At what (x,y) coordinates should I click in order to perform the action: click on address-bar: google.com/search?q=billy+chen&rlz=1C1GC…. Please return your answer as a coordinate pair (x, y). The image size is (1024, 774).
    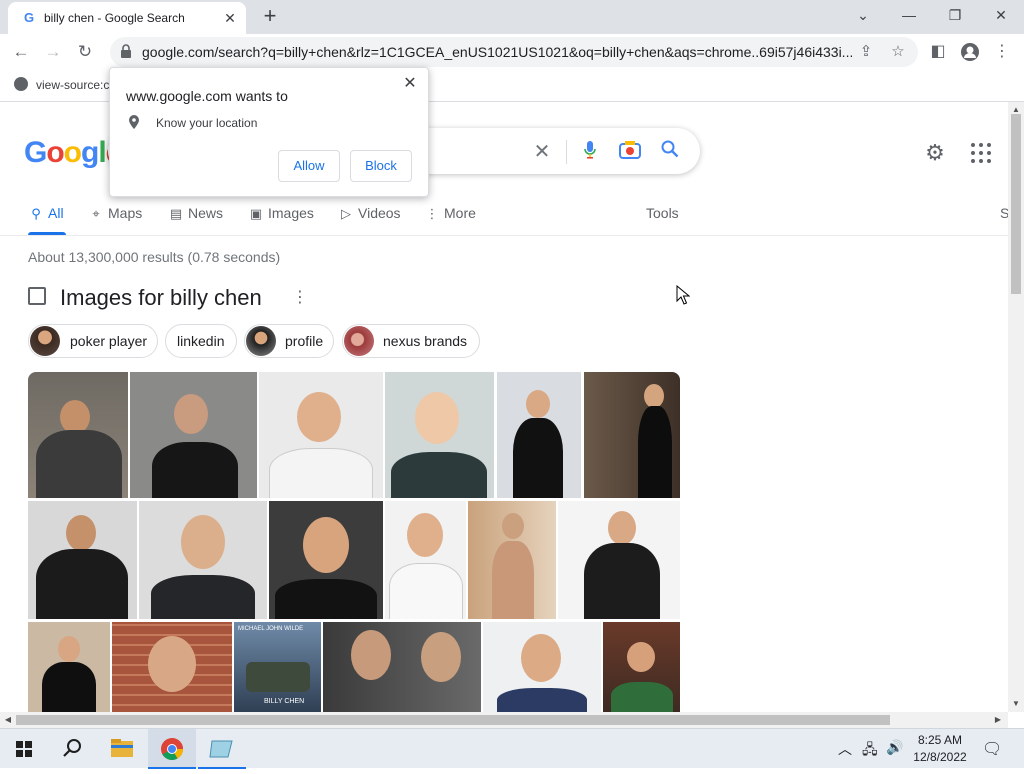
    Looking at the image, I should click on (514, 52).